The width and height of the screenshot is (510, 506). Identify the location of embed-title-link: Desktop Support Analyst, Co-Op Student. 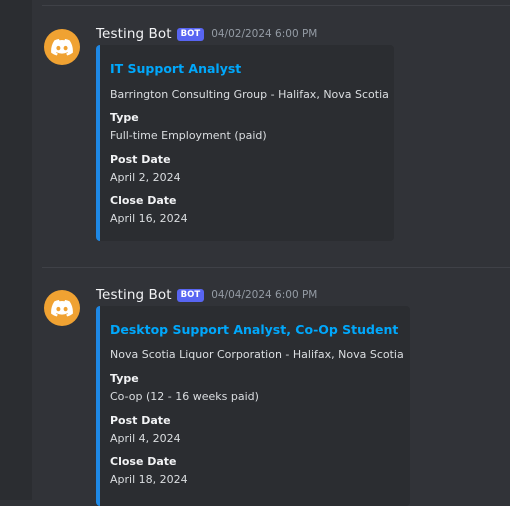
(254, 329).